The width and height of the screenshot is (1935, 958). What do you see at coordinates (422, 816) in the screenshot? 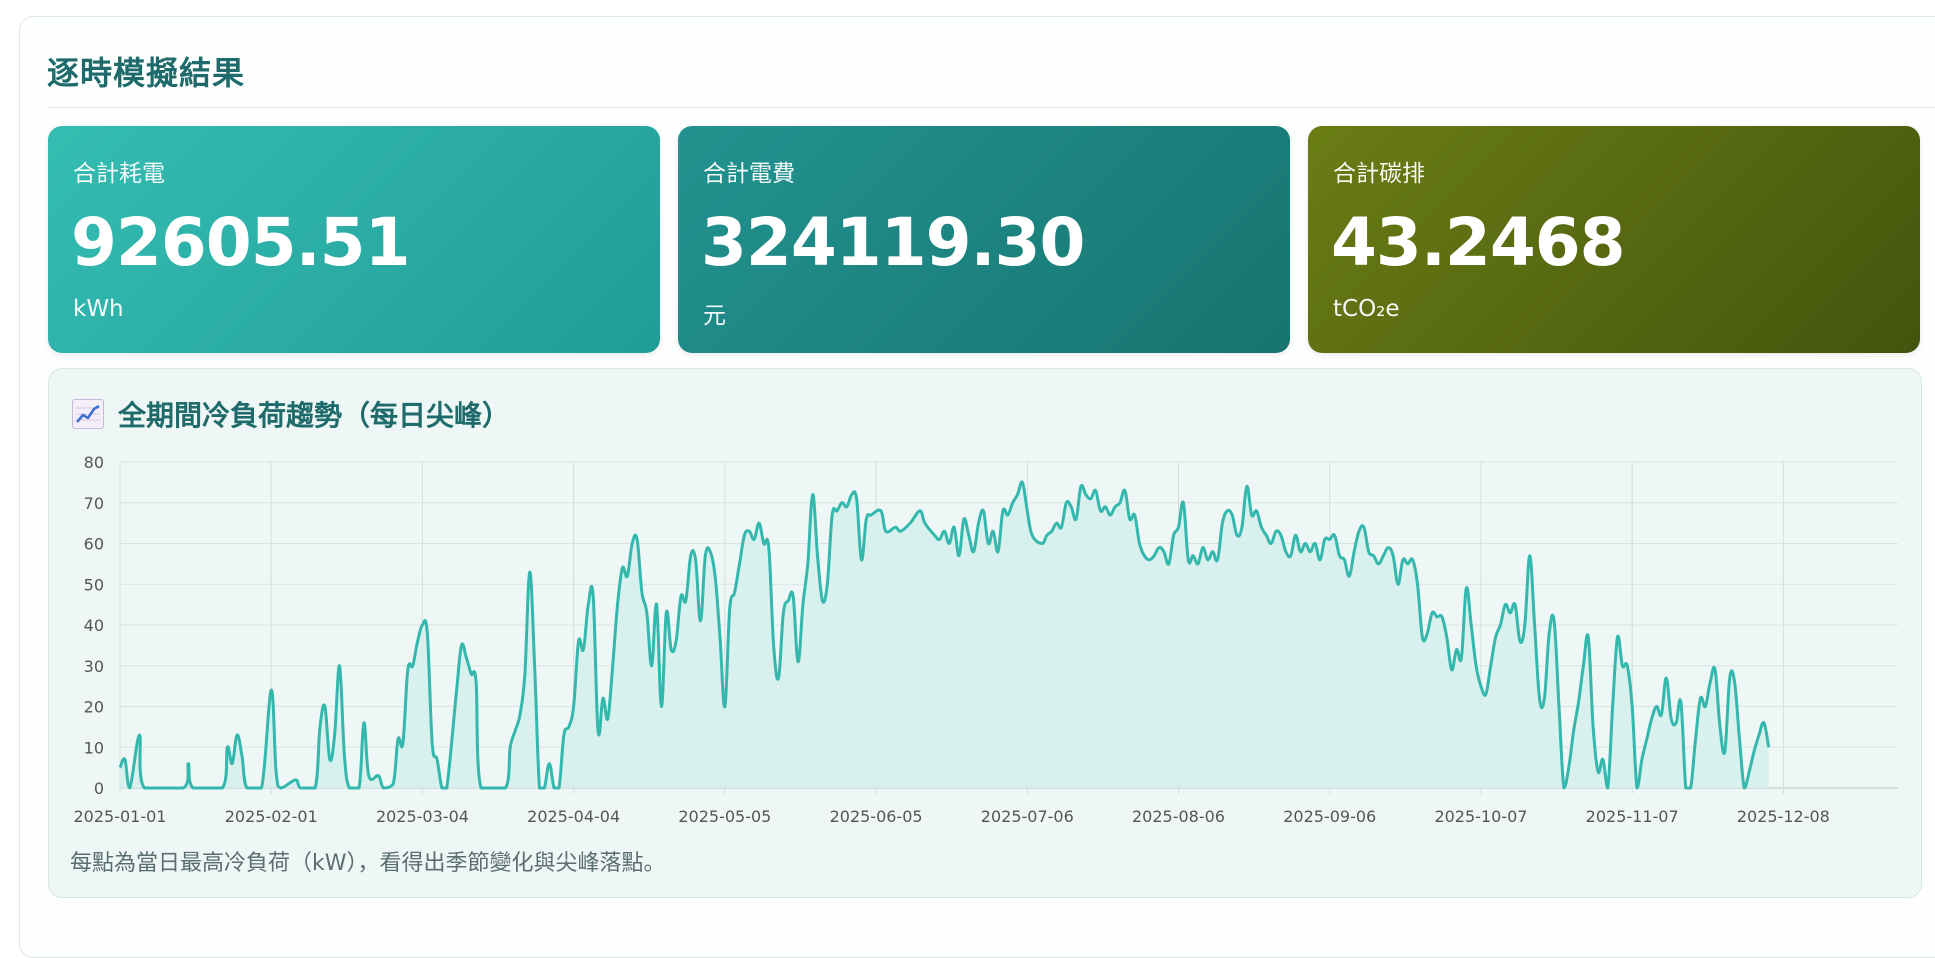
I see `x-tick-label: 2025-03-04` at bounding box center [422, 816].